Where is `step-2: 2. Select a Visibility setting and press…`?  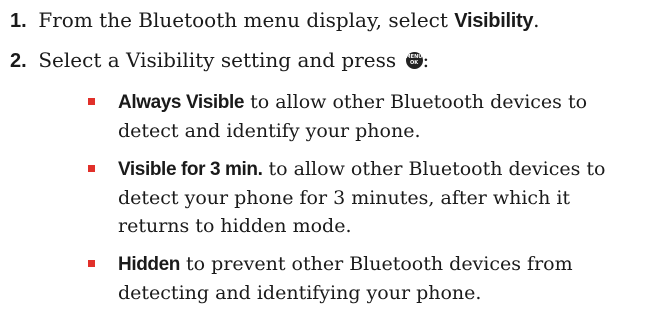 step-2: 2. Select a Visibility setting and press… is located at coordinates (219, 60).